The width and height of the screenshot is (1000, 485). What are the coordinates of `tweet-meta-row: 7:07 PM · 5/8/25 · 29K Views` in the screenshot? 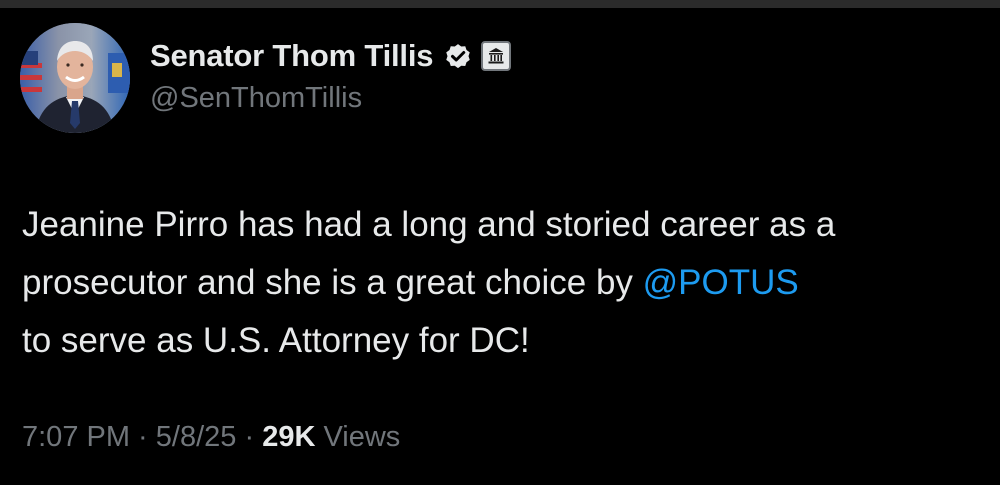 It's located at (211, 437).